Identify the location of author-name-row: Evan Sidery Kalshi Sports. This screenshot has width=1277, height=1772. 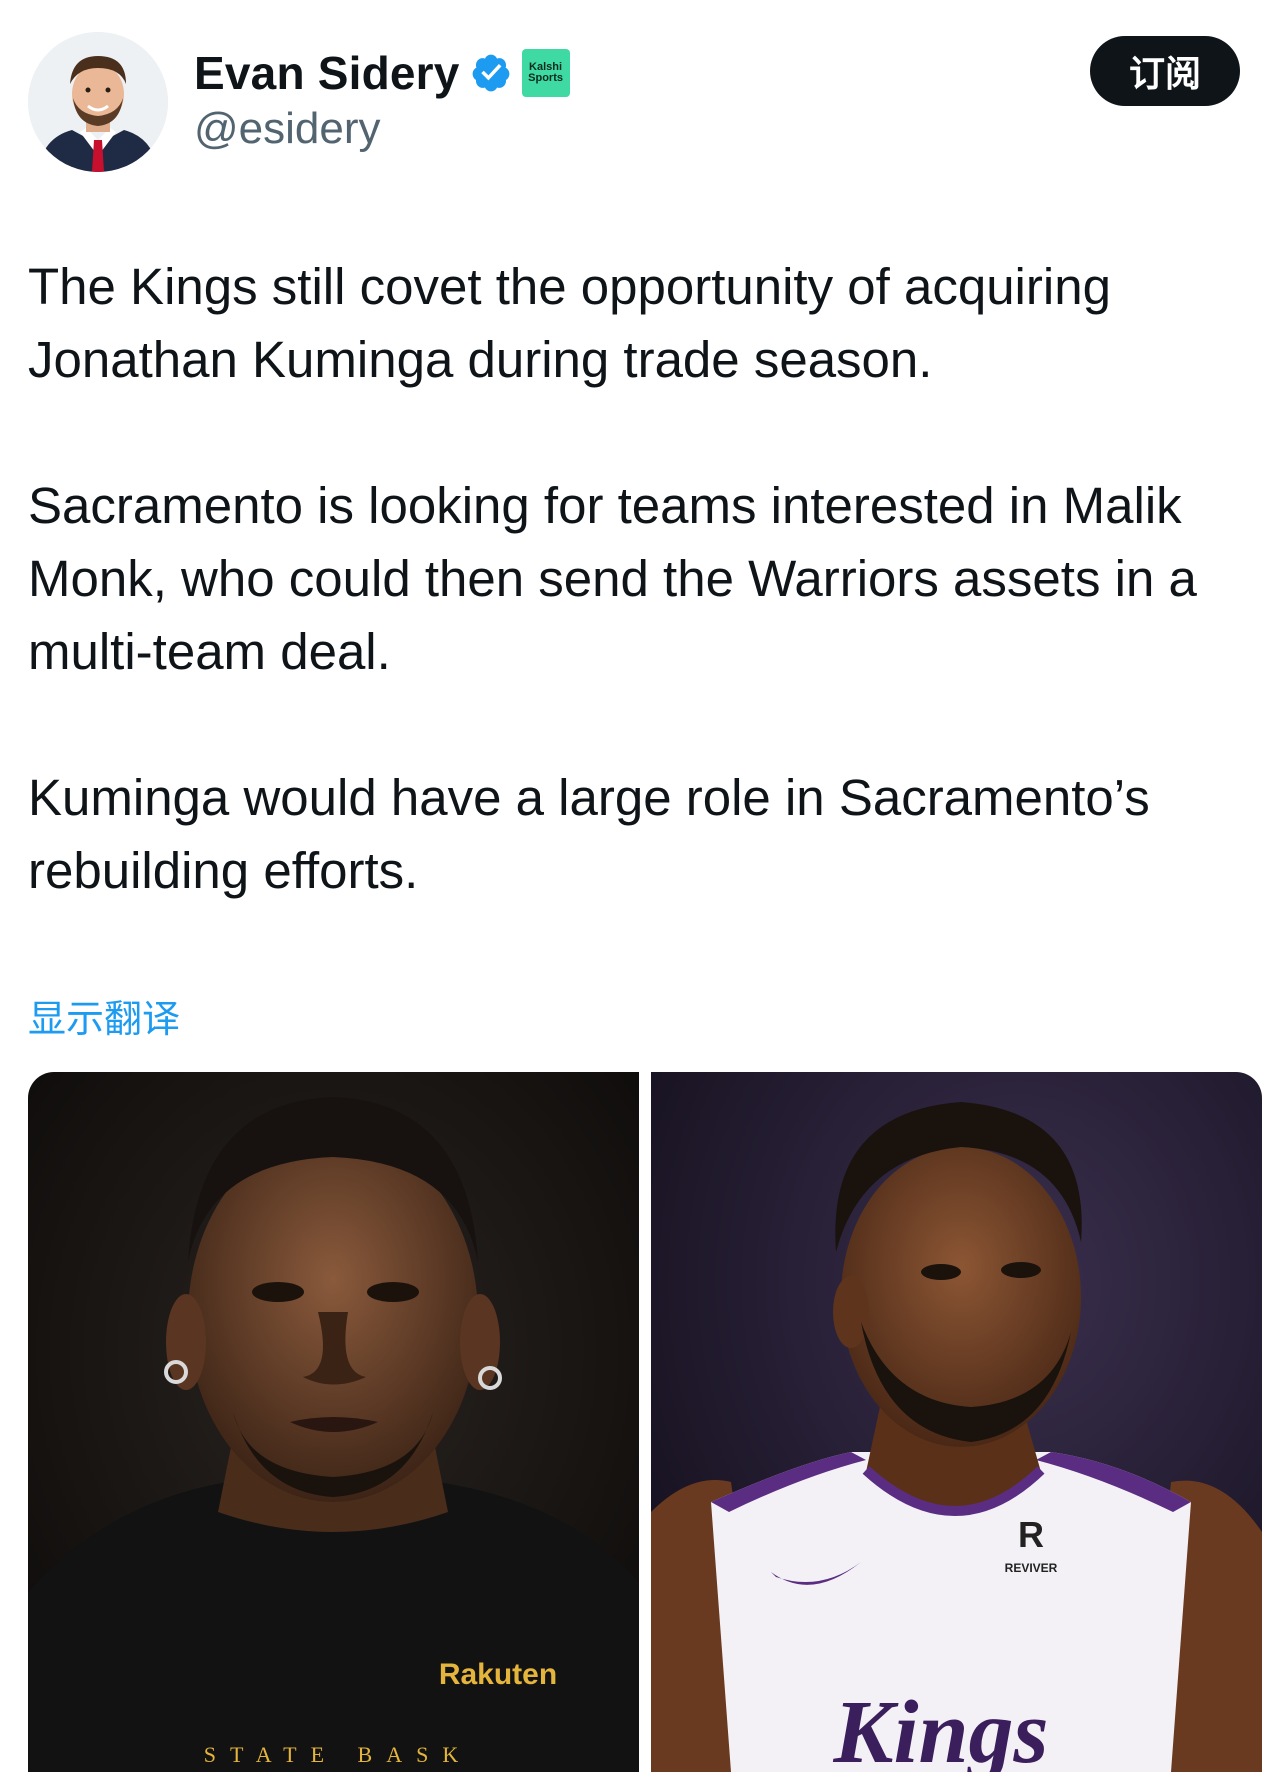
(382, 73).